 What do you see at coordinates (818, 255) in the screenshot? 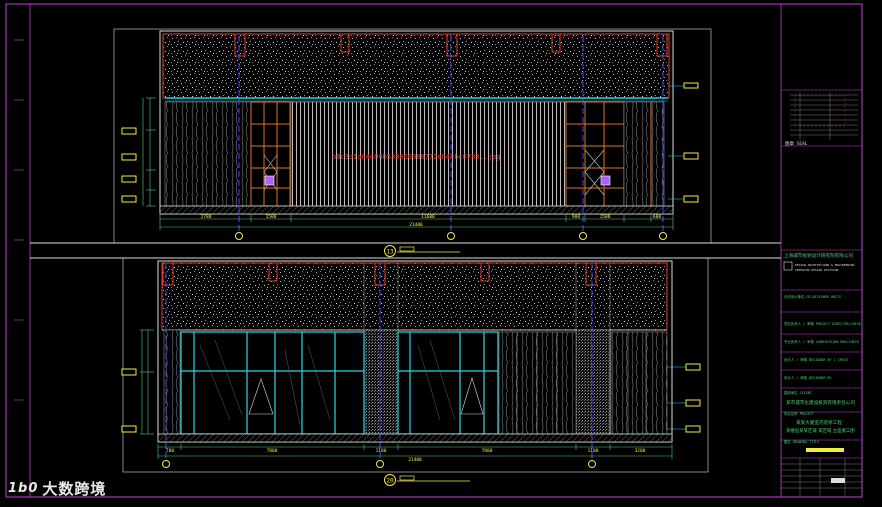
I see `company-name: 上海城市规划设计研究院有限公司` at bounding box center [818, 255].